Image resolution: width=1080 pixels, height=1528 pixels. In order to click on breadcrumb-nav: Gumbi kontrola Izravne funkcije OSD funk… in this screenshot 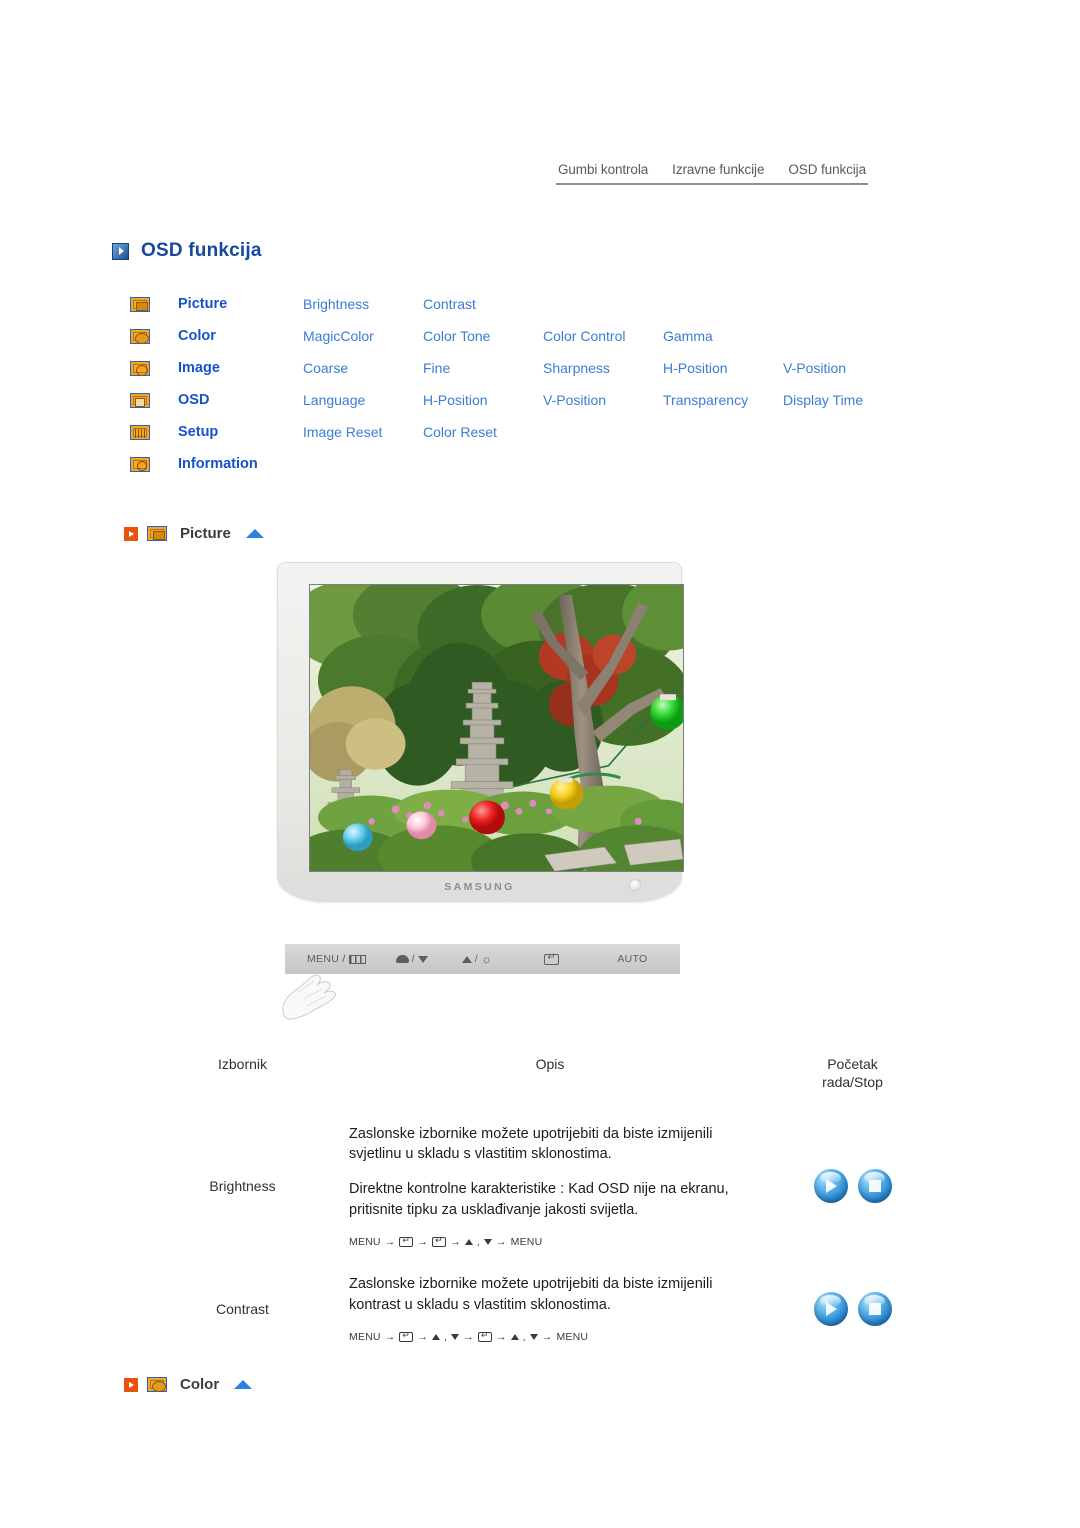, I will do `click(712, 173)`.